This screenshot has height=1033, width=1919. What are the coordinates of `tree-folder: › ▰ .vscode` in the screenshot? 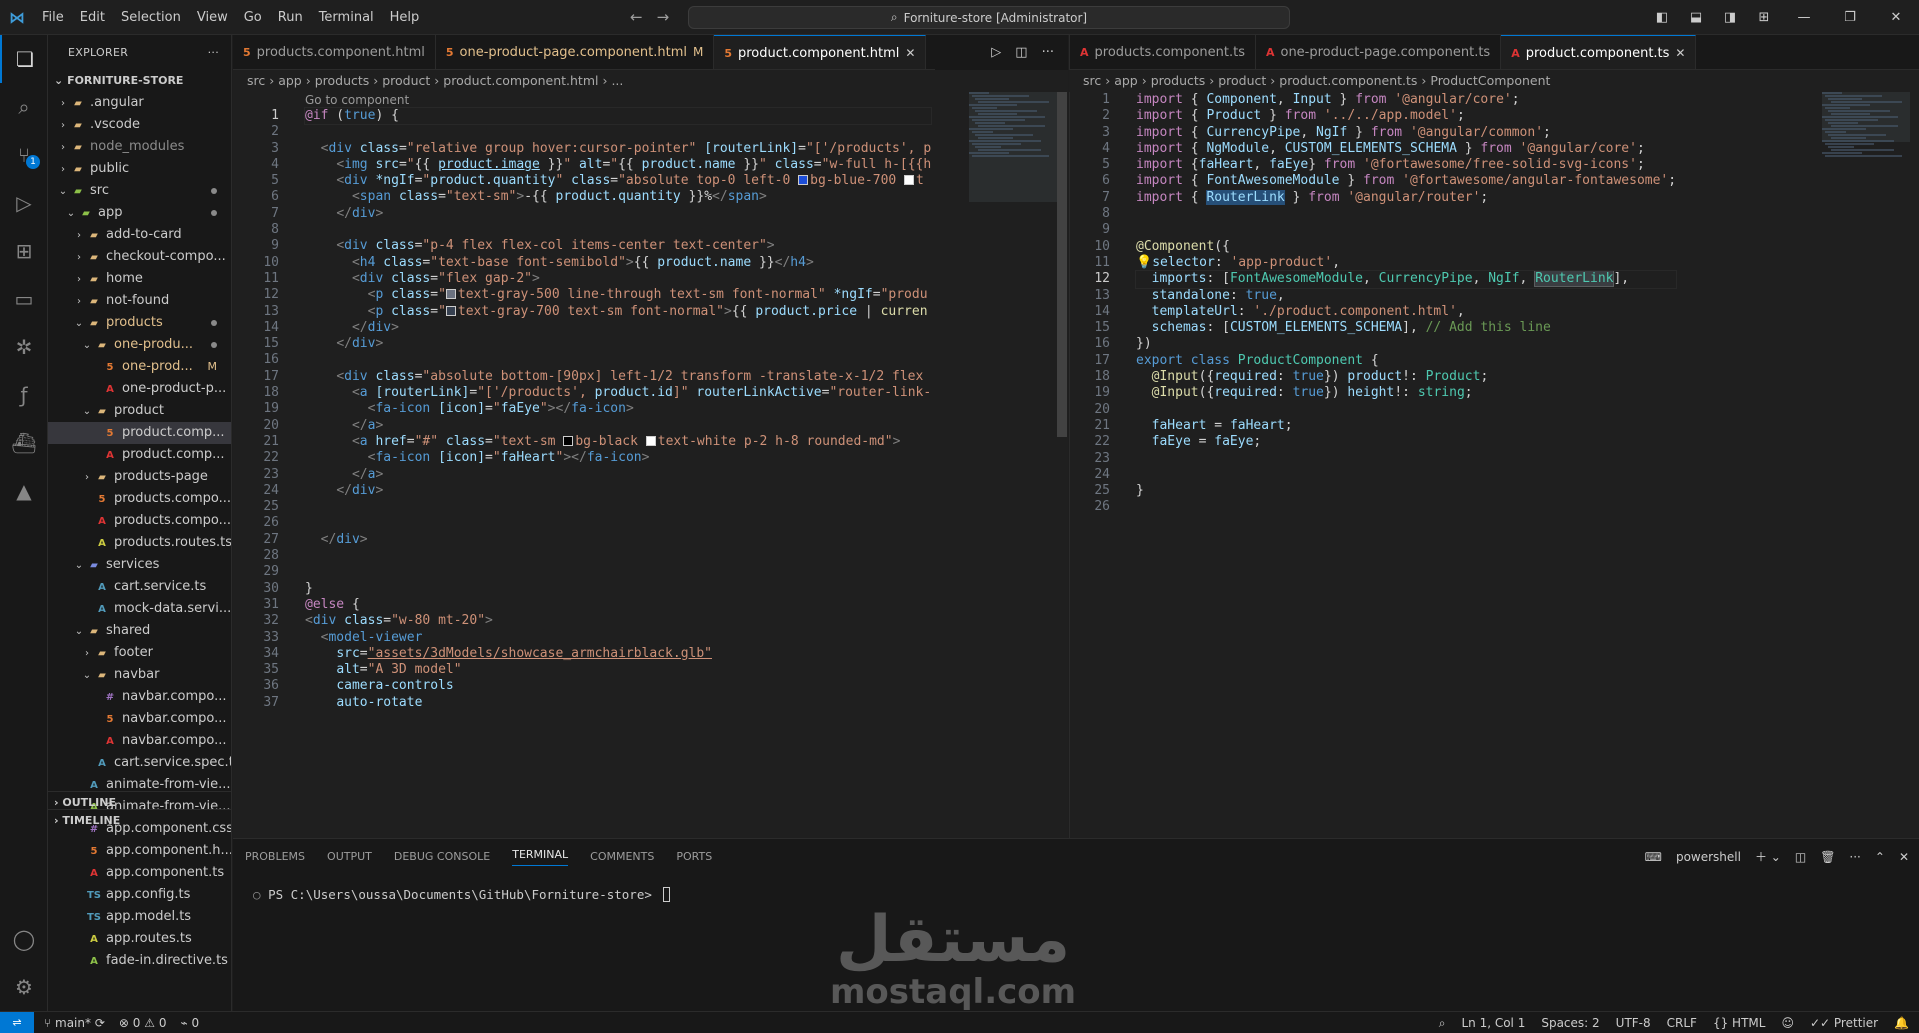 It's located at (139, 125).